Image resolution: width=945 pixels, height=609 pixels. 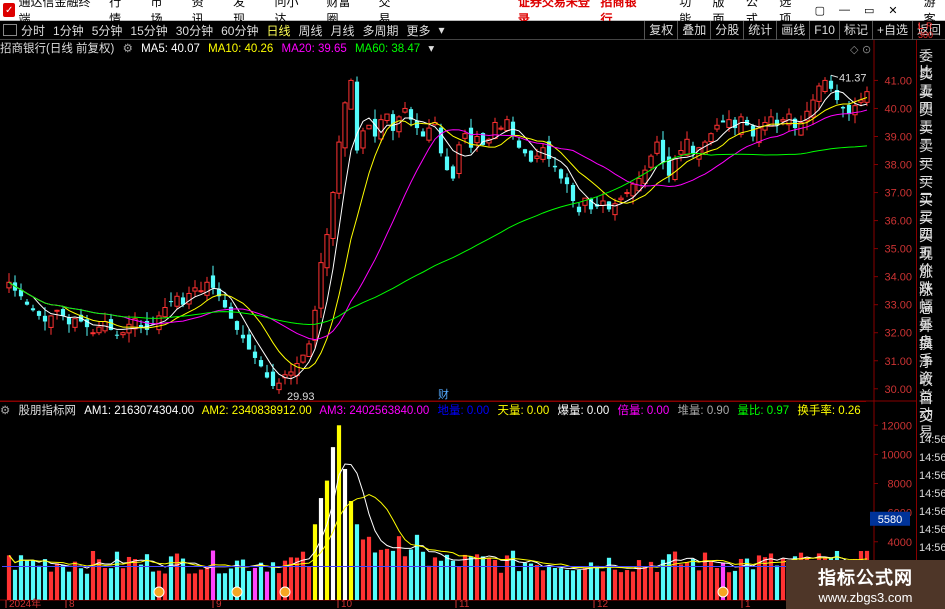 I want to click on month-label: 11, so click(x=464, y=604).